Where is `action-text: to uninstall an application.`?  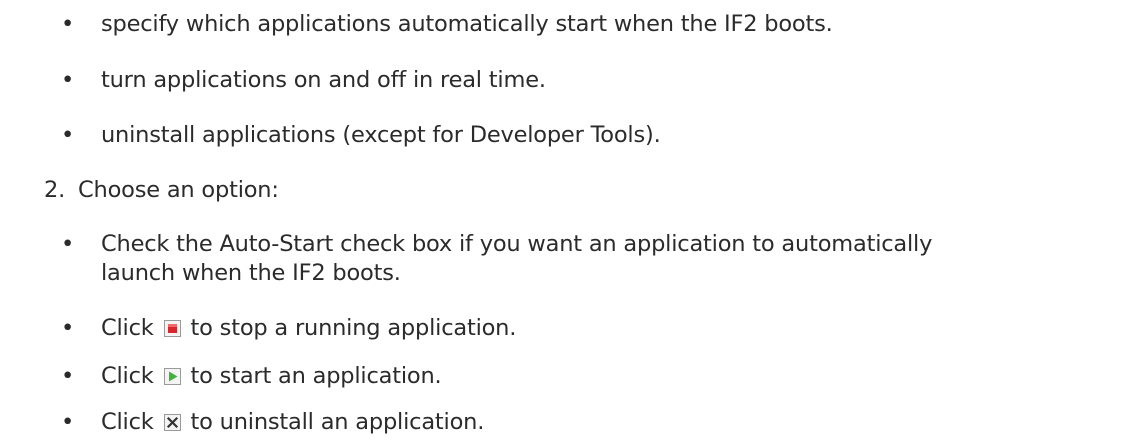
action-text: to uninstall an application. is located at coordinates (337, 422).